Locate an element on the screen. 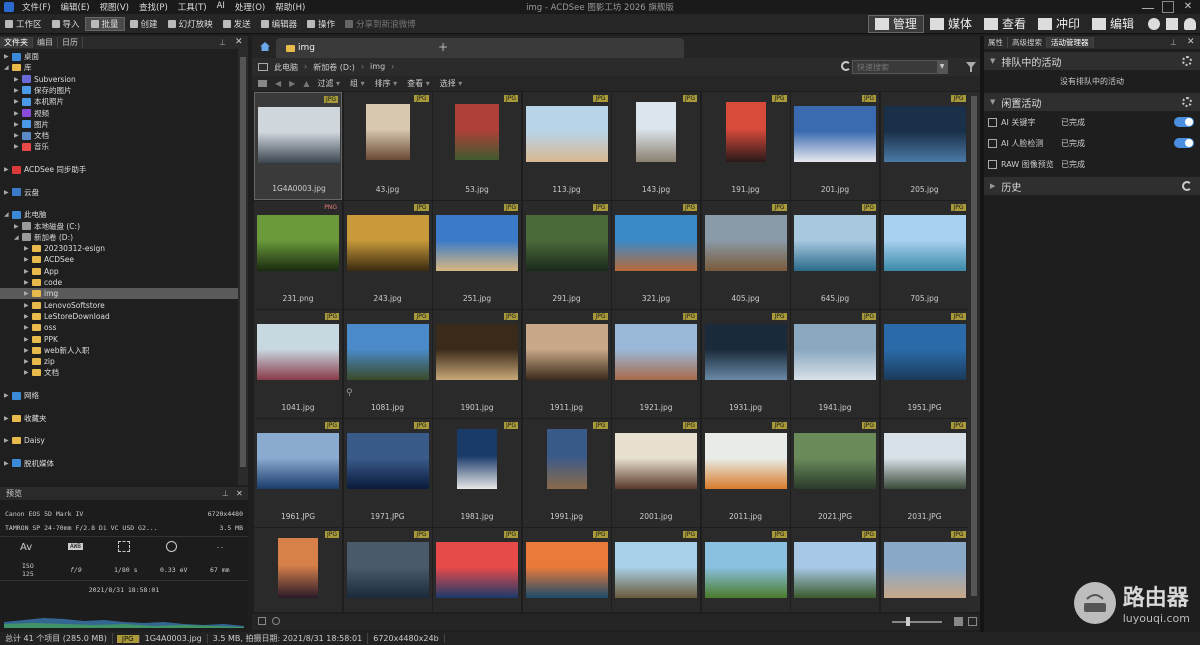  add-tab-button: + is located at coordinates (443, 47).